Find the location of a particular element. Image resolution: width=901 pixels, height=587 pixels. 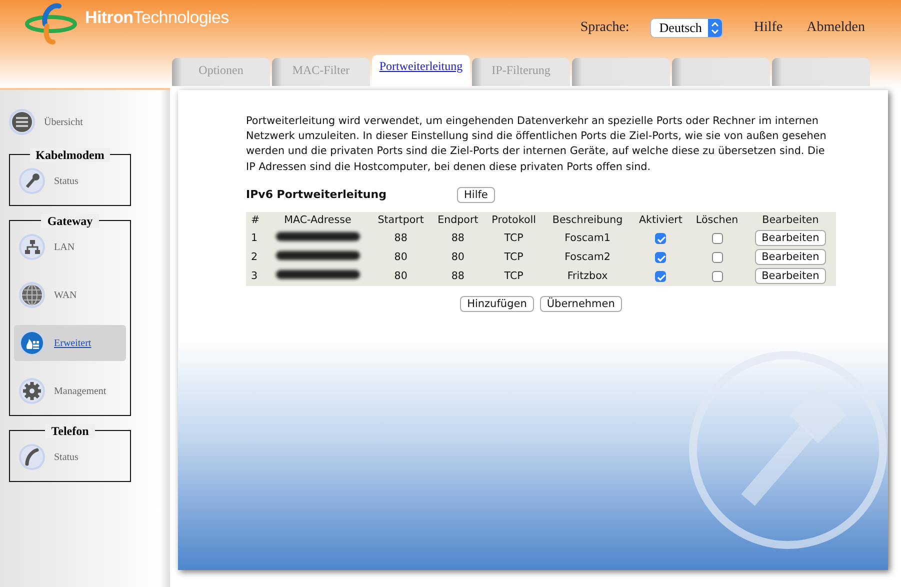

wrench-emblem-icon is located at coordinates (788, 450).